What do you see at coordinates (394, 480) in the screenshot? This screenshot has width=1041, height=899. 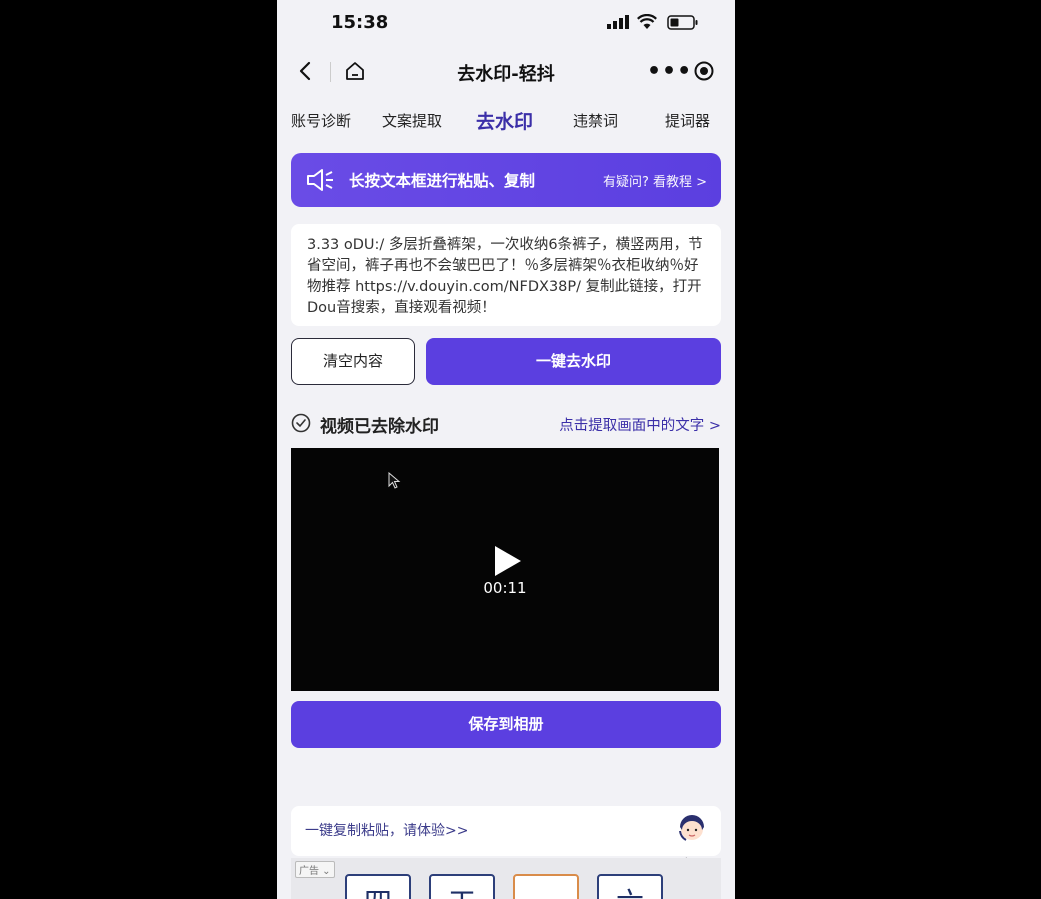 I see `mouse-cursor-icon` at bounding box center [394, 480].